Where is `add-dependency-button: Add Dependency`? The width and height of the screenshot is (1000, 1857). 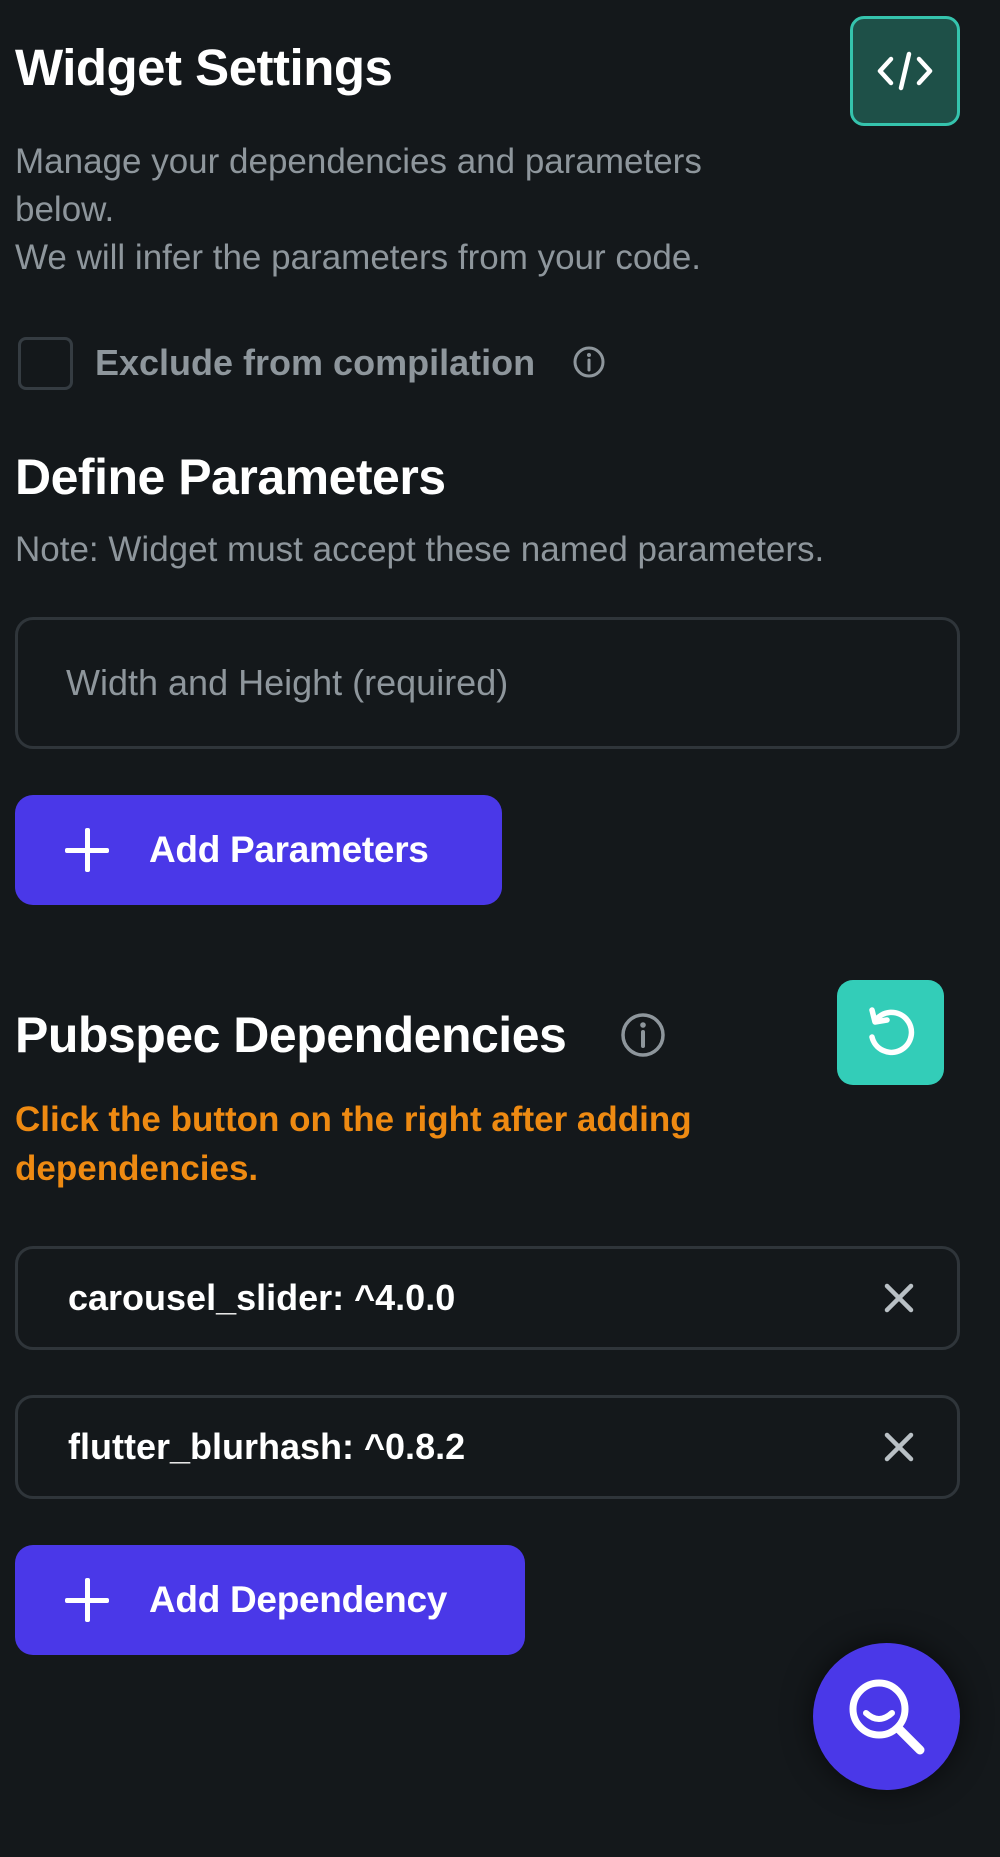
add-dependency-button: Add Dependency is located at coordinates (270, 1600).